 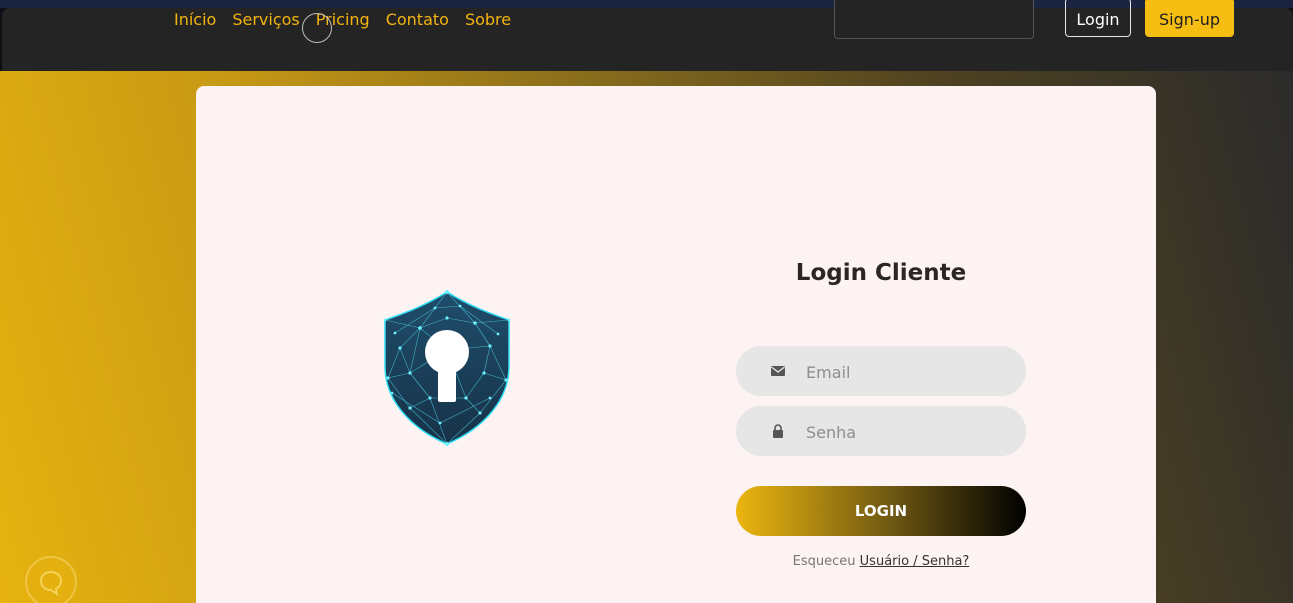 I want to click on forgot-prefix: Esqueceu, so click(x=824, y=561).